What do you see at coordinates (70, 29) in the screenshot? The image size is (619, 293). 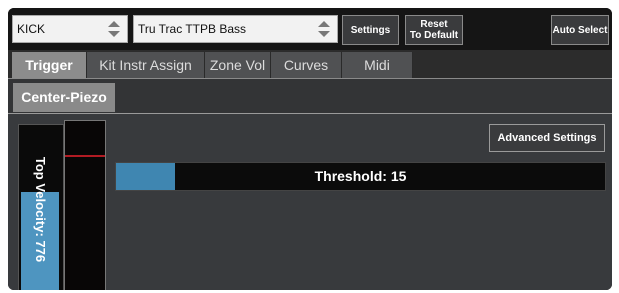 I see `kit-select: KICK` at bounding box center [70, 29].